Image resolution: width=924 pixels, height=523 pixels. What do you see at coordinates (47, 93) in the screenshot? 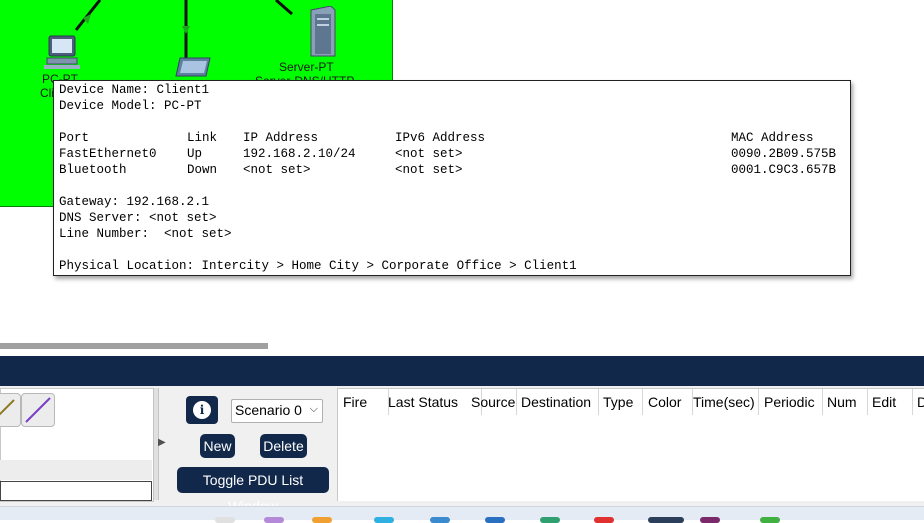
I see `device-label-line2: Cli` at bounding box center [47, 93].